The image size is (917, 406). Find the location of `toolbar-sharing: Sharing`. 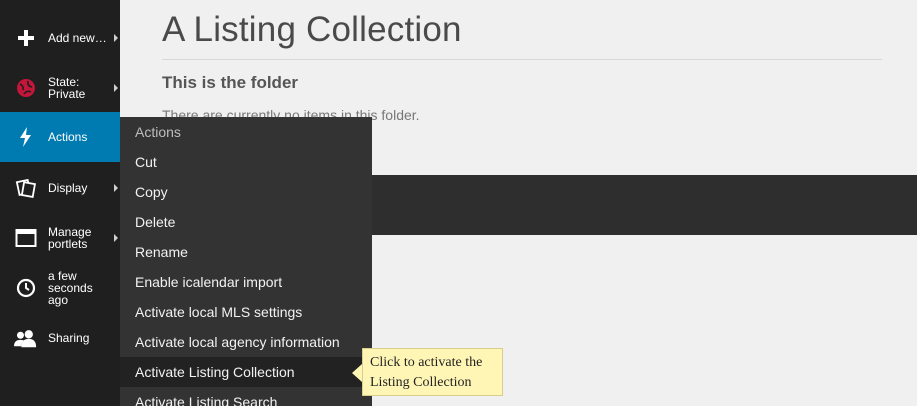

toolbar-sharing: Sharing is located at coordinates (60, 338).